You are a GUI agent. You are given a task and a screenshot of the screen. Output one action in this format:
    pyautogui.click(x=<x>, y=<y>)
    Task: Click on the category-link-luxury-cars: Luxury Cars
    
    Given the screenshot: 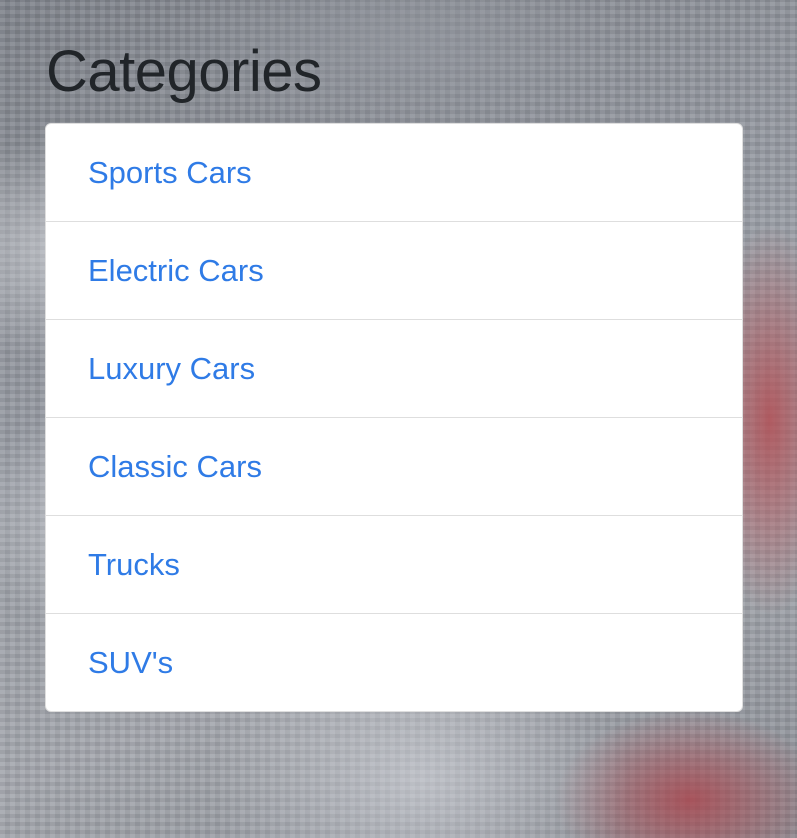 What is the action you would take?
    pyautogui.click(x=394, y=368)
    